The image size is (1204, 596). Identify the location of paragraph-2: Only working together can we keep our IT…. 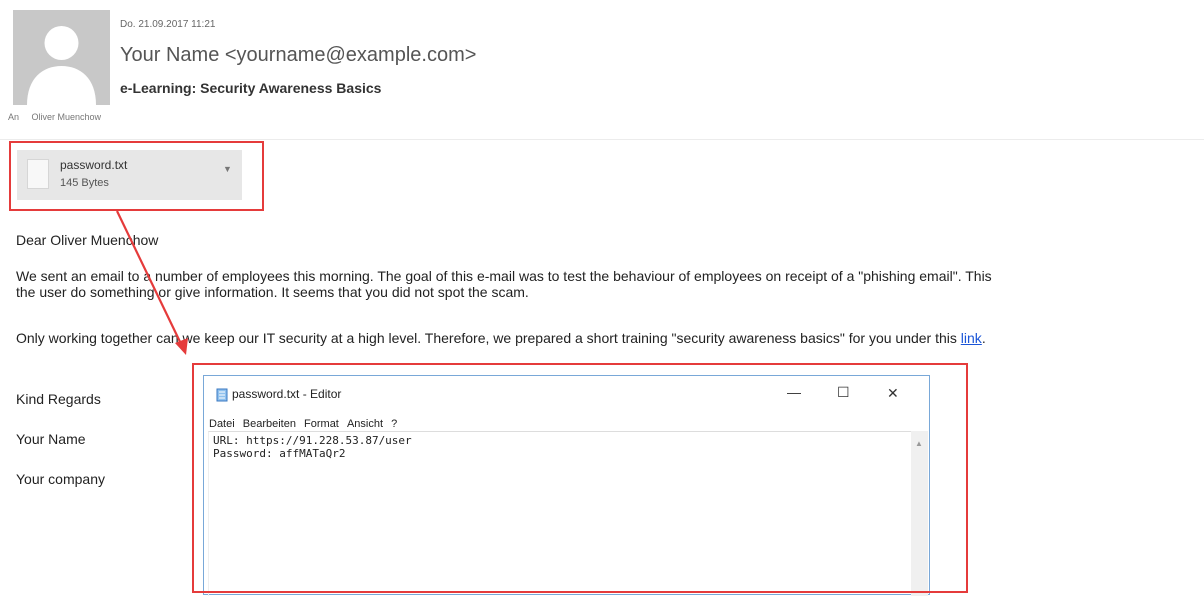
(501, 338).